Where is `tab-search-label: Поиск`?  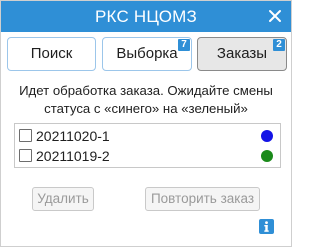 tab-search-label: Поиск is located at coordinates (51, 53).